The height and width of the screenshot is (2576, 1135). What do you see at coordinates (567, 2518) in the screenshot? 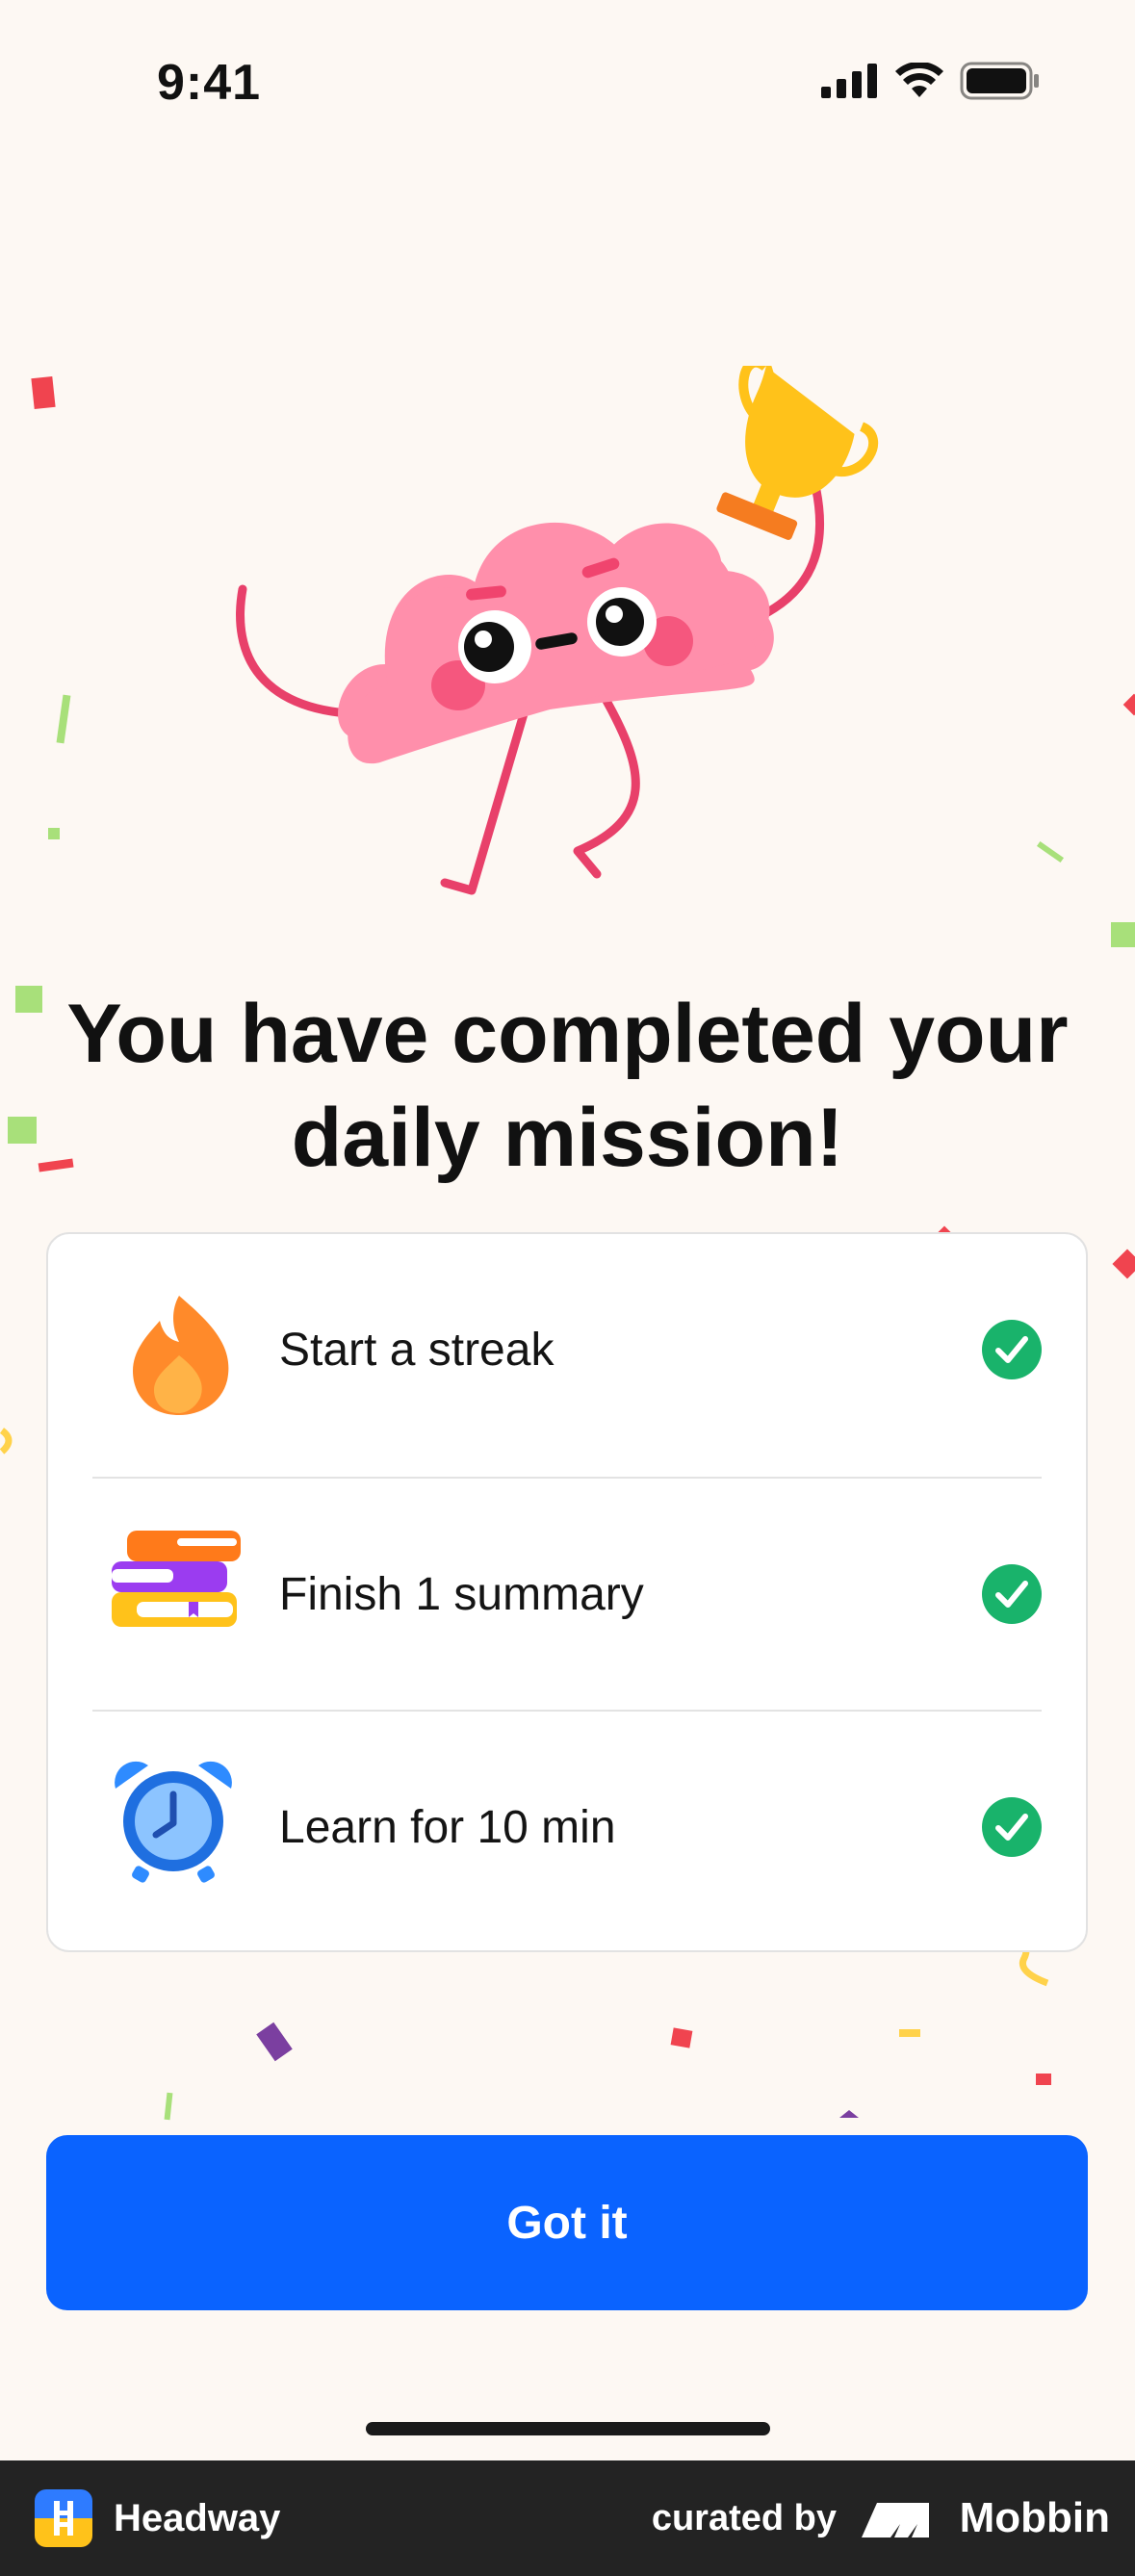
I see `footer-bar: Headway curated by Mobbin` at bounding box center [567, 2518].